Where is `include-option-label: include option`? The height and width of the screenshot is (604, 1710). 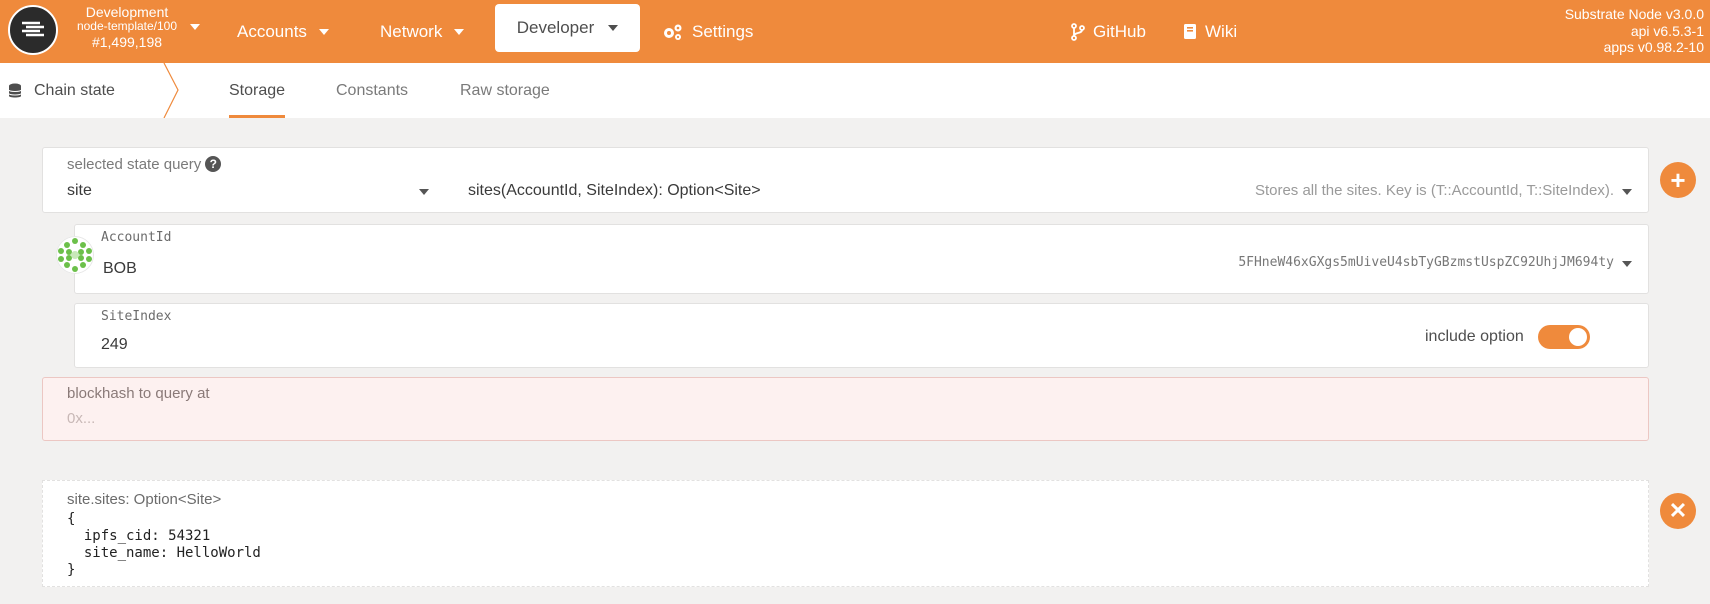
include-option-label: include option is located at coordinates (1474, 336).